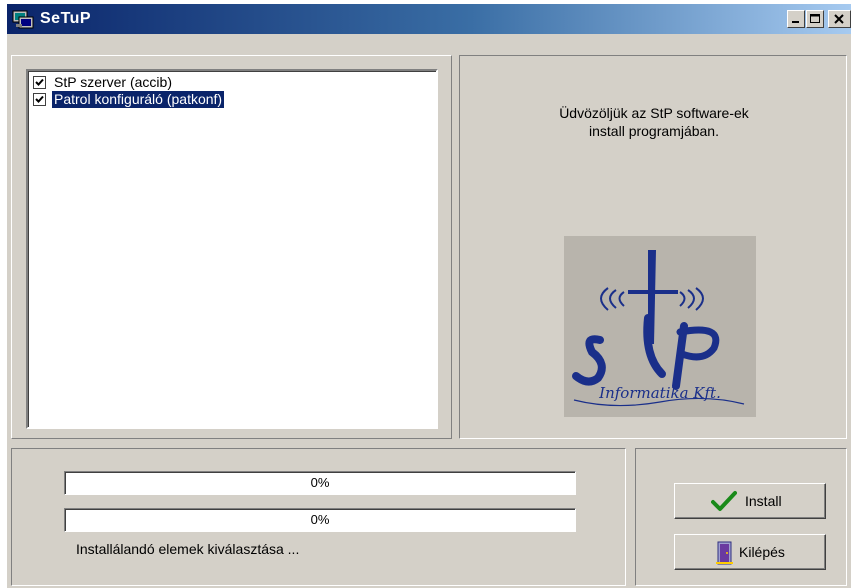 The image size is (851, 588). Describe the element at coordinates (795, 22) in the screenshot. I see `minimize-icon` at that location.